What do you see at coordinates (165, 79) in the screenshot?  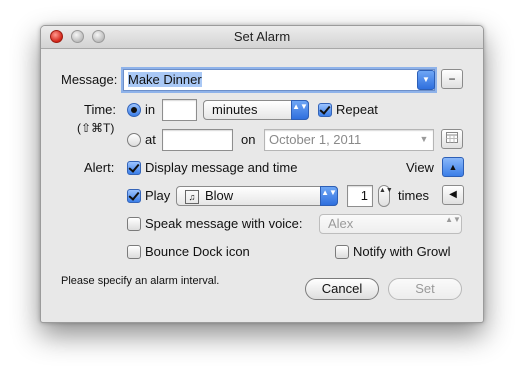 I see `message-value: Make Dinner` at bounding box center [165, 79].